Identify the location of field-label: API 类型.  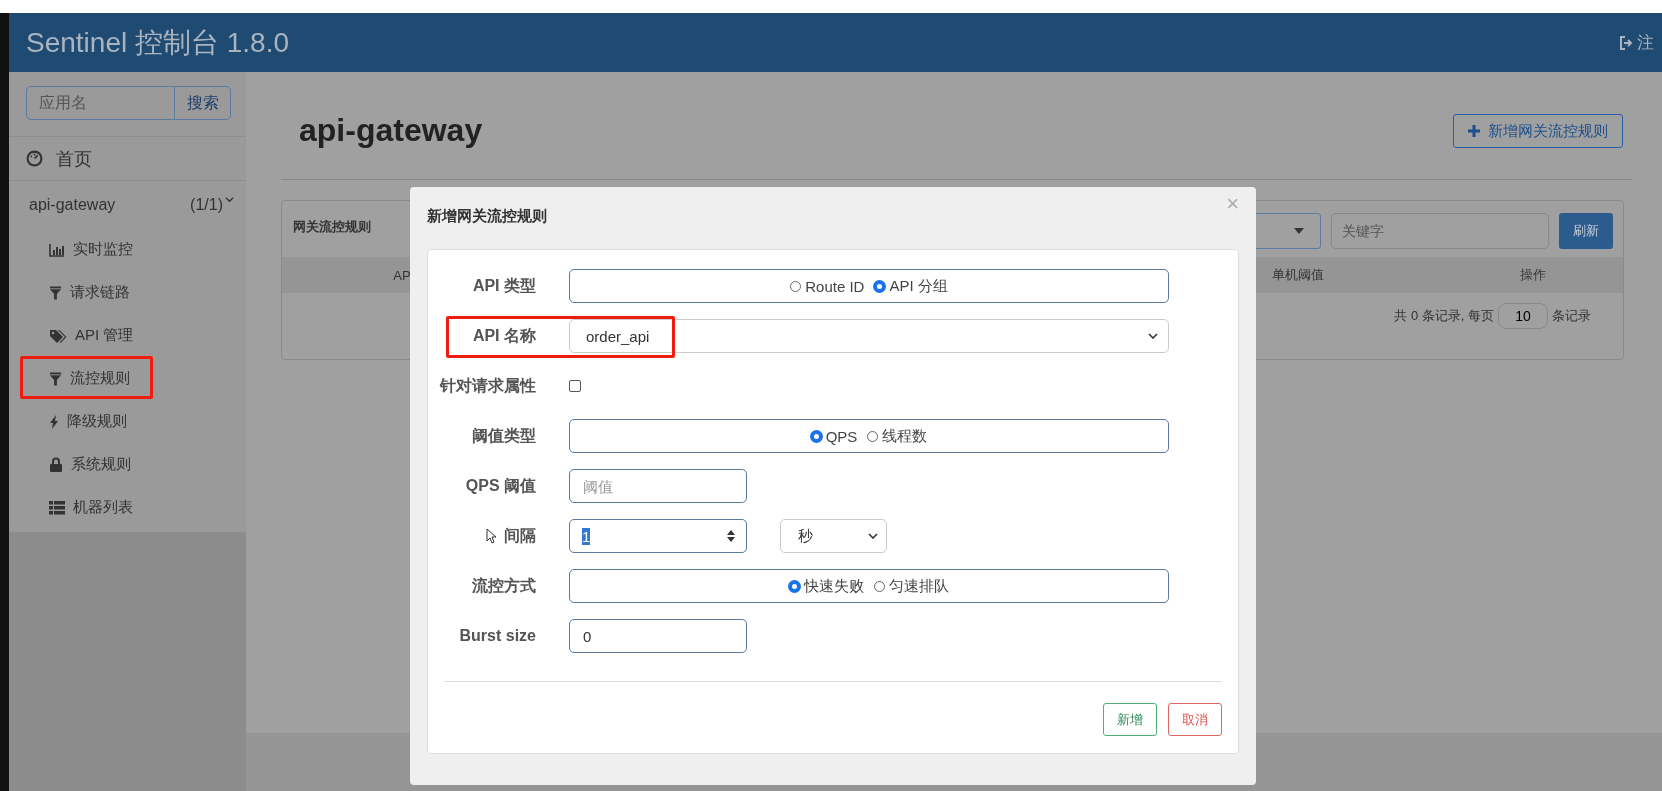
(504, 285).